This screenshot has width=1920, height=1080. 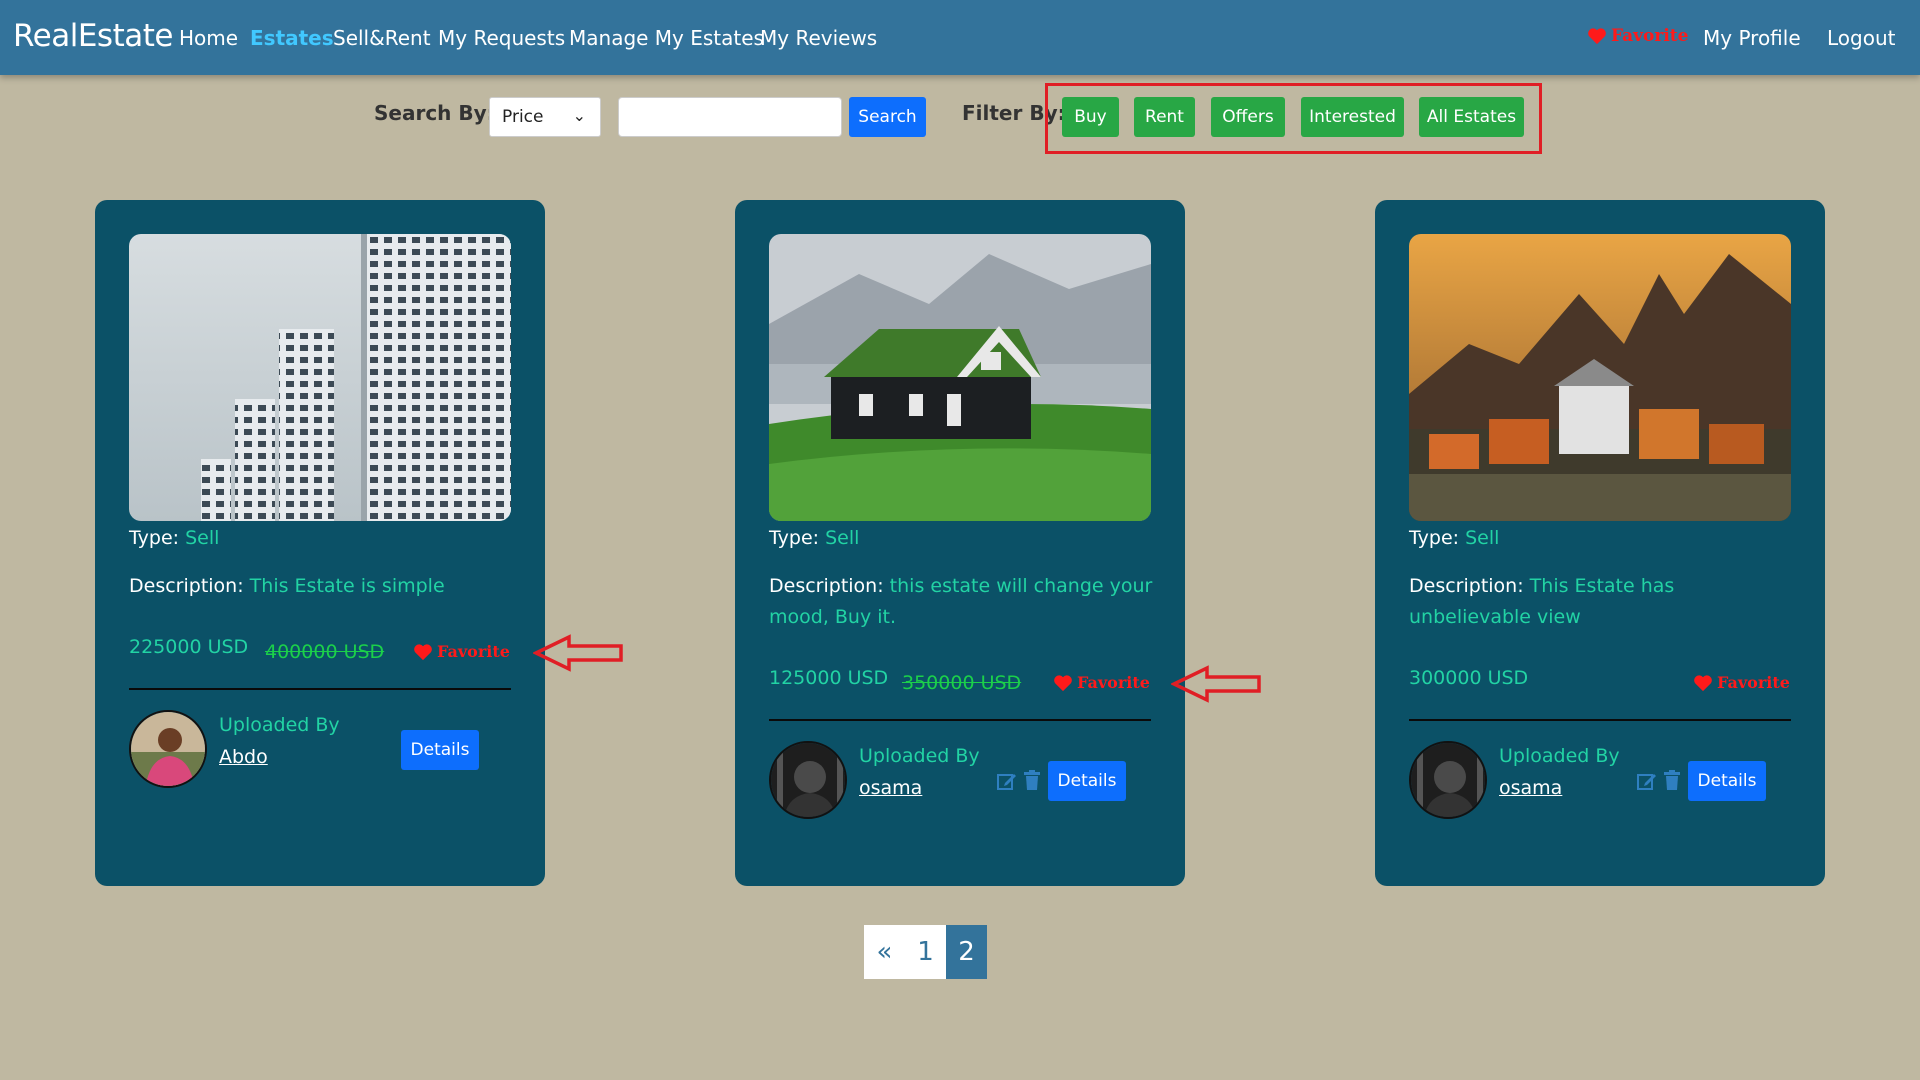 I want to click on nav-favorite-label: Favorite, so click(x=1650, y=36).